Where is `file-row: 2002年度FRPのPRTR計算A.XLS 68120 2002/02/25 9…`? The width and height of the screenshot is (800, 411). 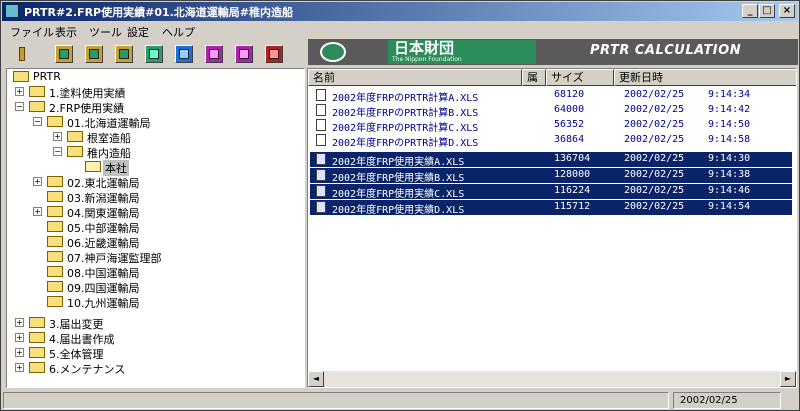 file-row: 2002年度FRPのPRTR計算A.XLS 68120 2002/02/25 9… is located at coordinates (551, 96).